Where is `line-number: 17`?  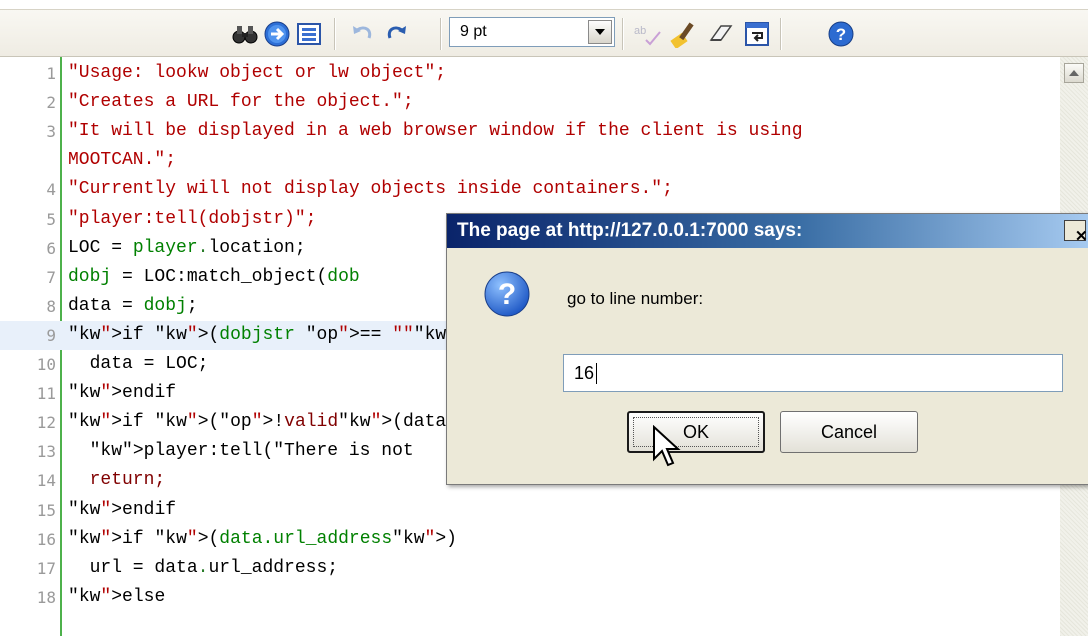 line-number: 17 is located at coordinates (46, 568).